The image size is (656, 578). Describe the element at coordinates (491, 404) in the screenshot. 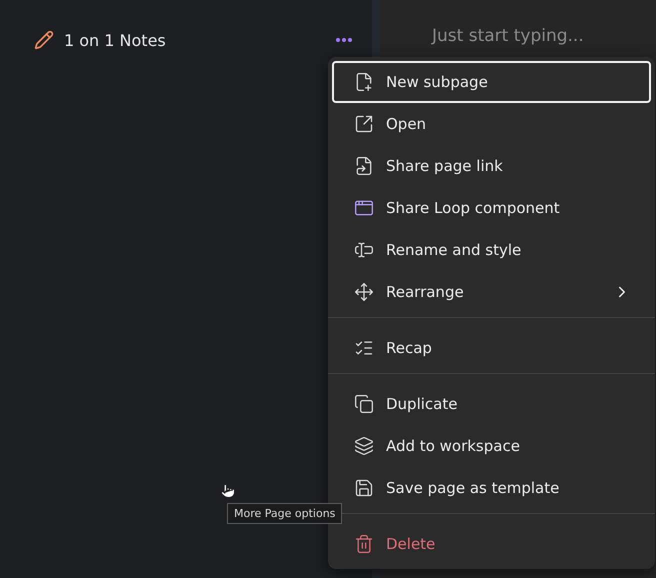

I see `menu-item: Duplicate` at that location.